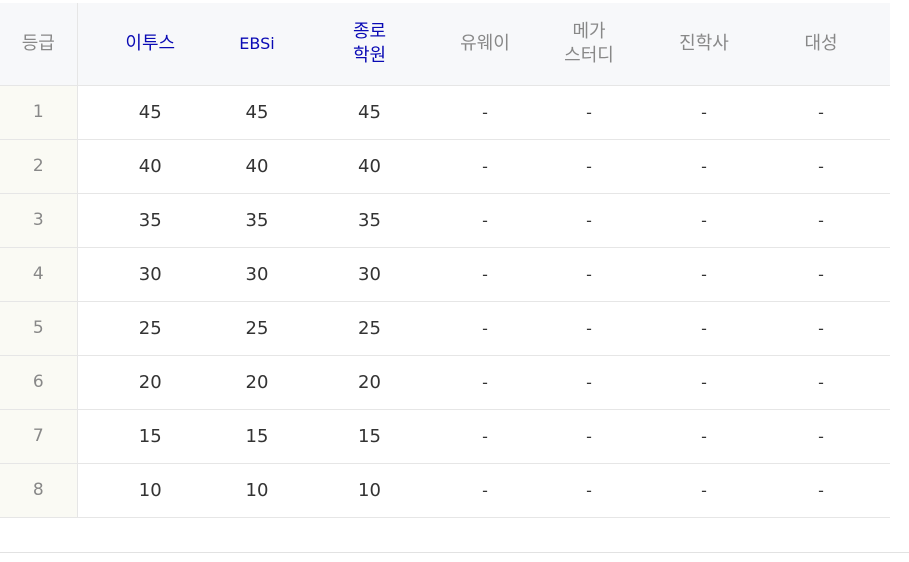 The image size is (909, 562). I want to click on header-grade: 등급, so click(39, 44).